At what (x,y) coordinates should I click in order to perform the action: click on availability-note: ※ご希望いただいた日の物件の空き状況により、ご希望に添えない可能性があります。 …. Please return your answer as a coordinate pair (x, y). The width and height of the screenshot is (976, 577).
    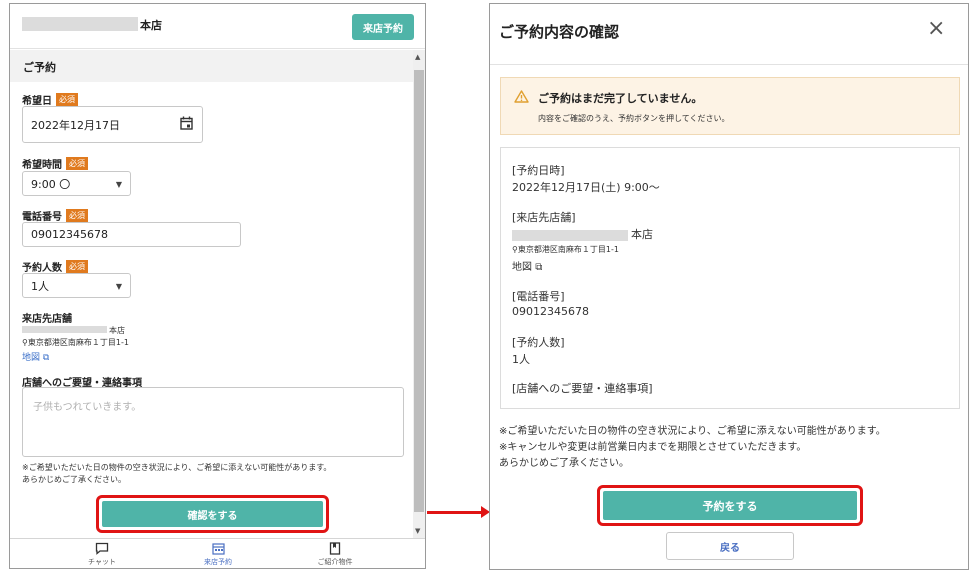
    Looking at the image, I should click on (177, 473).